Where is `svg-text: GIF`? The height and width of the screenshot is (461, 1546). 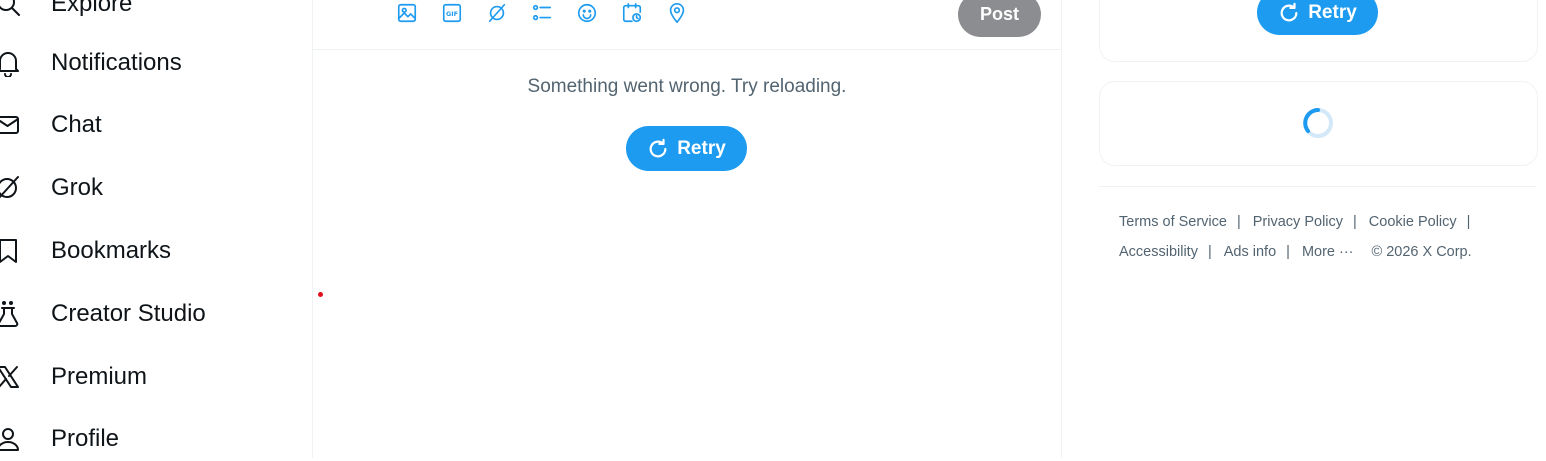 svg-text: GIF is located at coordinates (452, 14).